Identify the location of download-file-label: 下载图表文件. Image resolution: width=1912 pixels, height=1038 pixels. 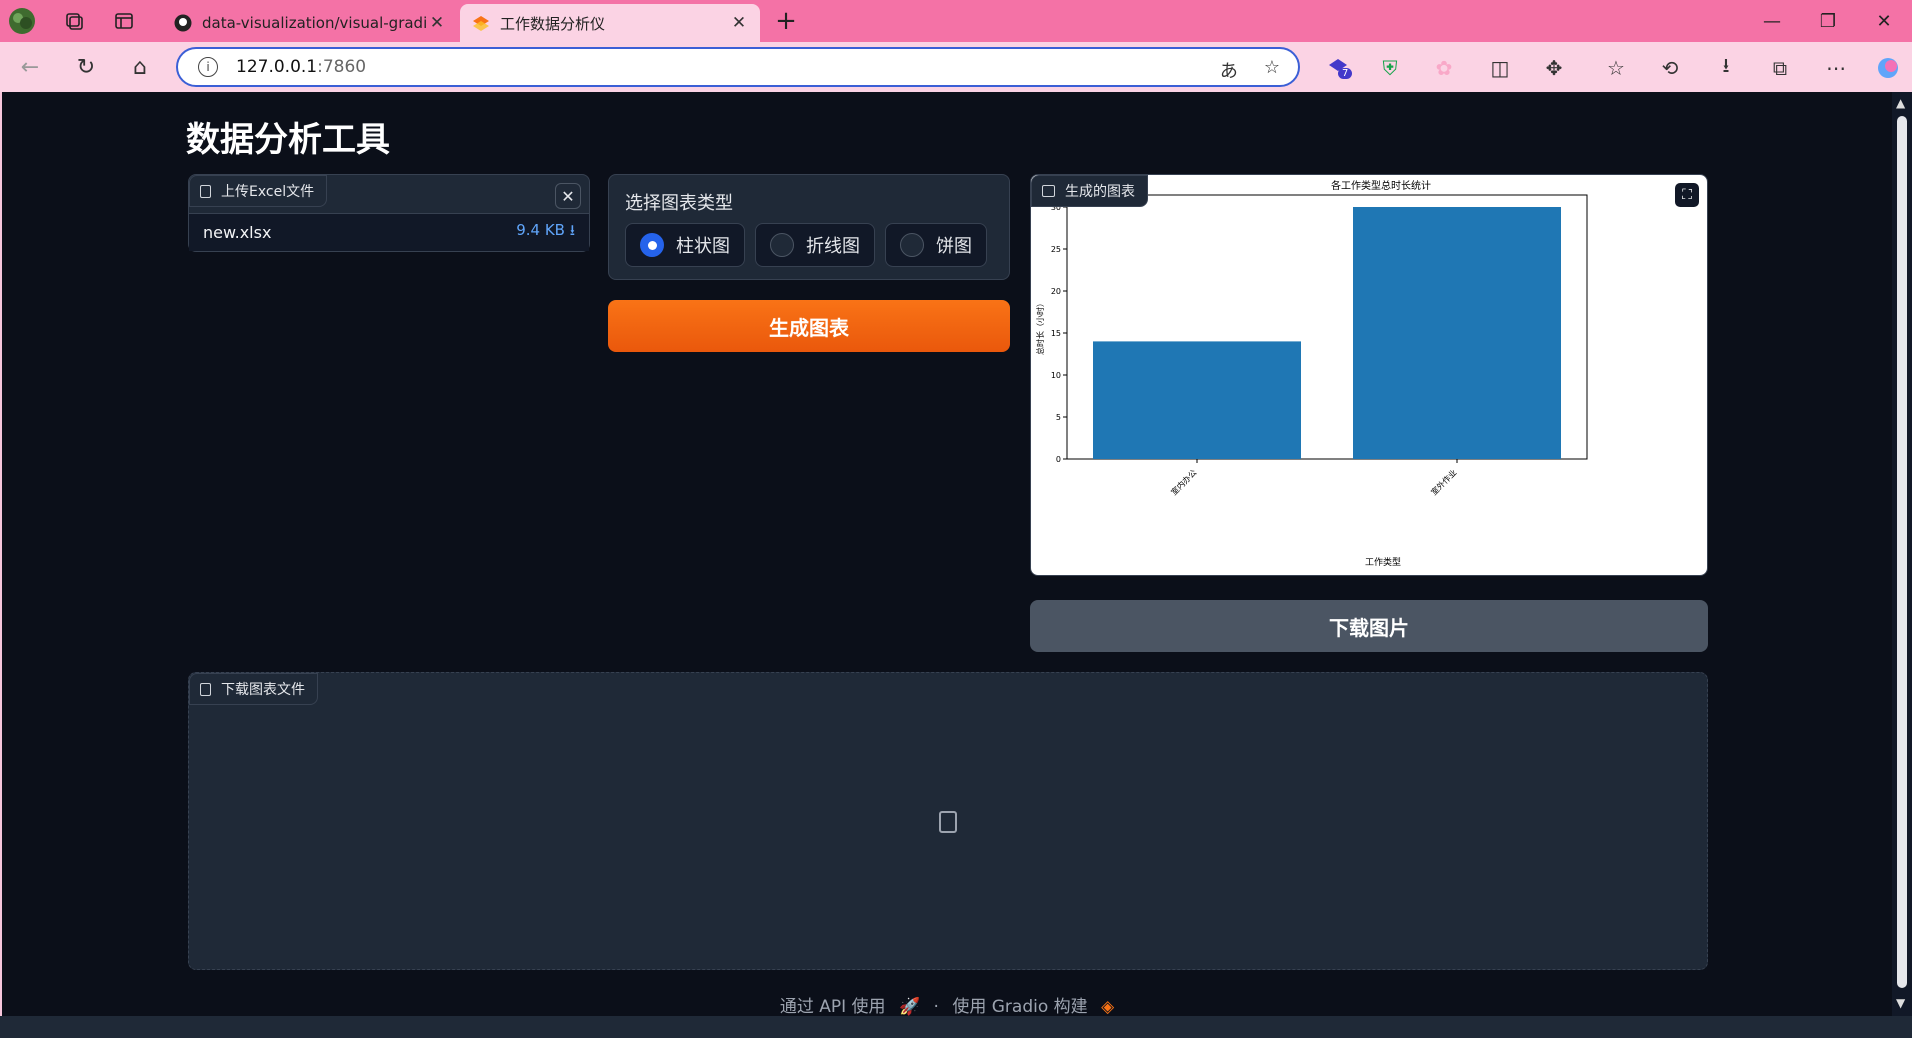
(253, 689).